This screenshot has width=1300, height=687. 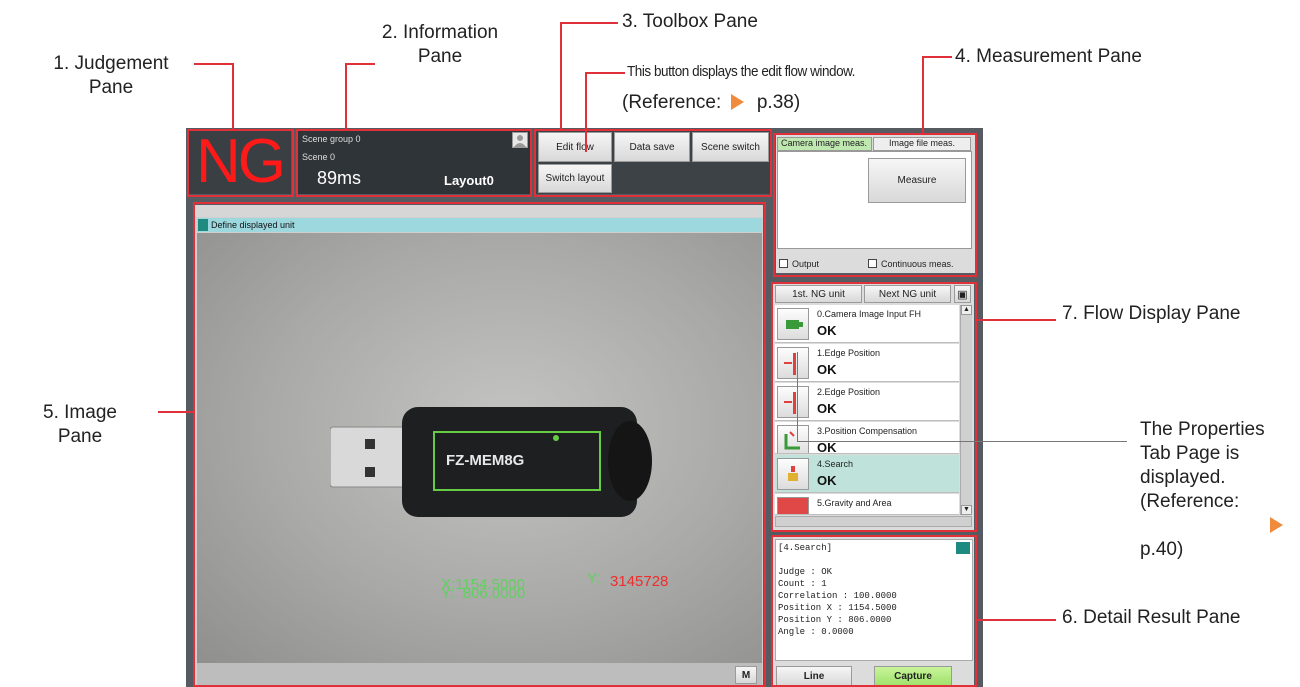 What do you see at coordinates (1162, 549) in the screenshot?
I see `properties-callout-page: p.40)` at bounding box center [1162, 549].